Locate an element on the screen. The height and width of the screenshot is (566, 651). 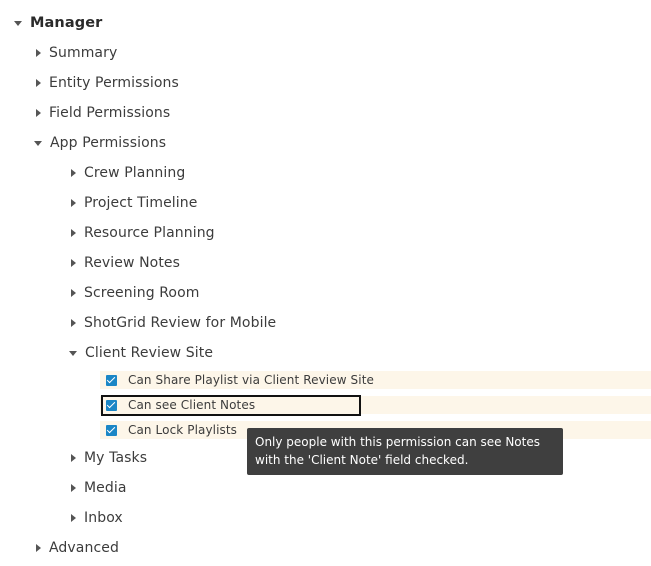
tree-node-app-permissions: App Permissions is located at coordinates (100, 143).